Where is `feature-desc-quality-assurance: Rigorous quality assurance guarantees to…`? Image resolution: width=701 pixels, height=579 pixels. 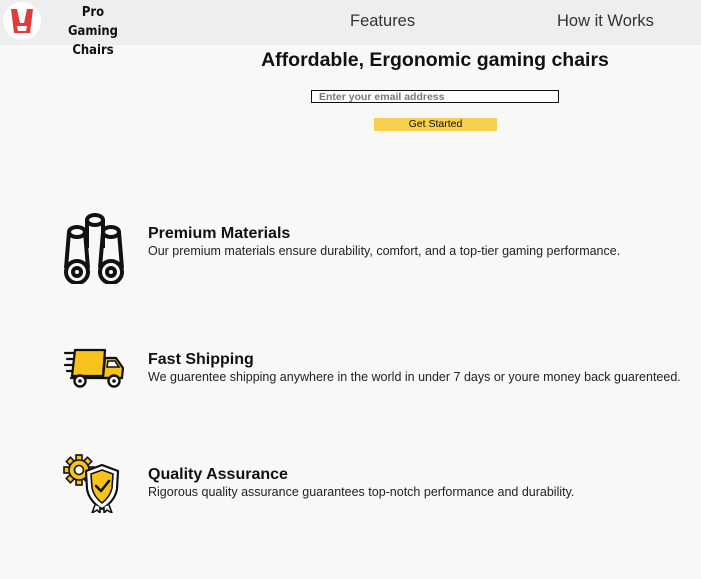
feature-desc-quality-assurance: Rigorous quality assurance guarantees to… is located at coordinates (361, 492).